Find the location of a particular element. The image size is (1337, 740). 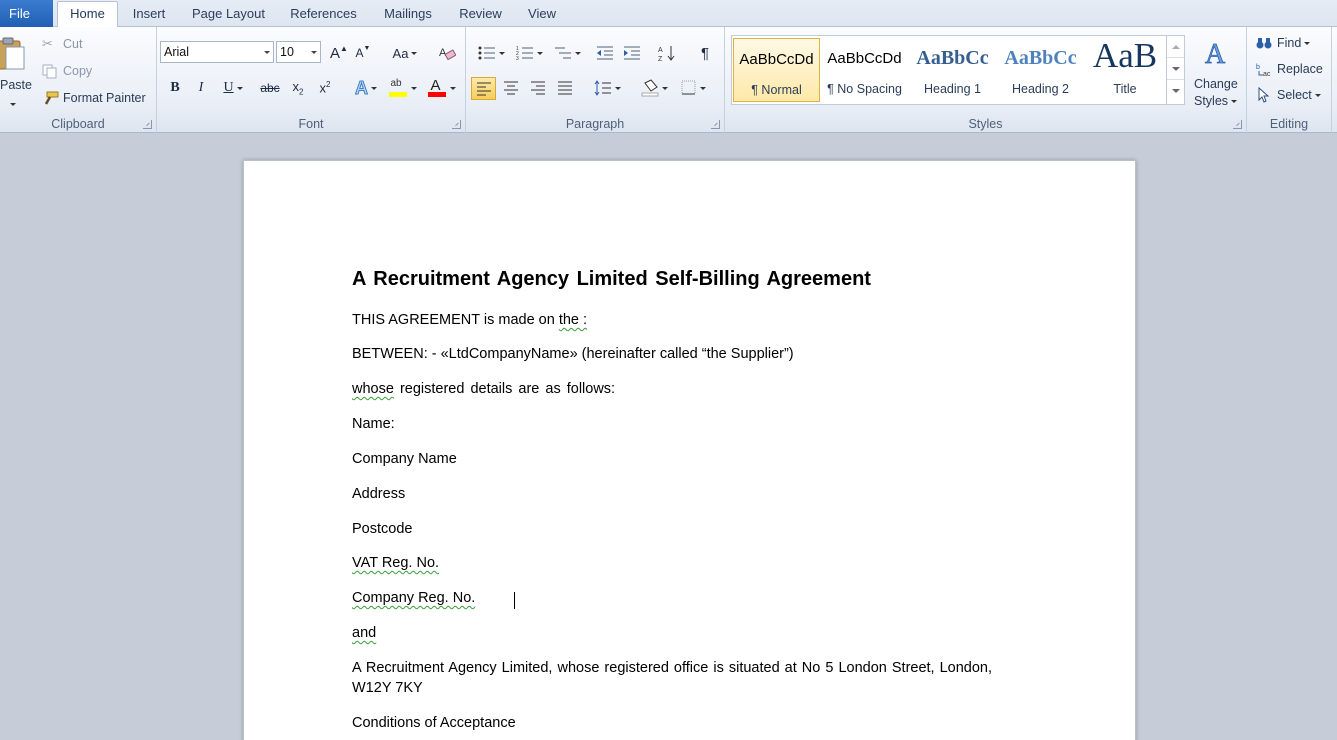

styles-dialog-launcher-icon is located at coordinates (1237, 124).